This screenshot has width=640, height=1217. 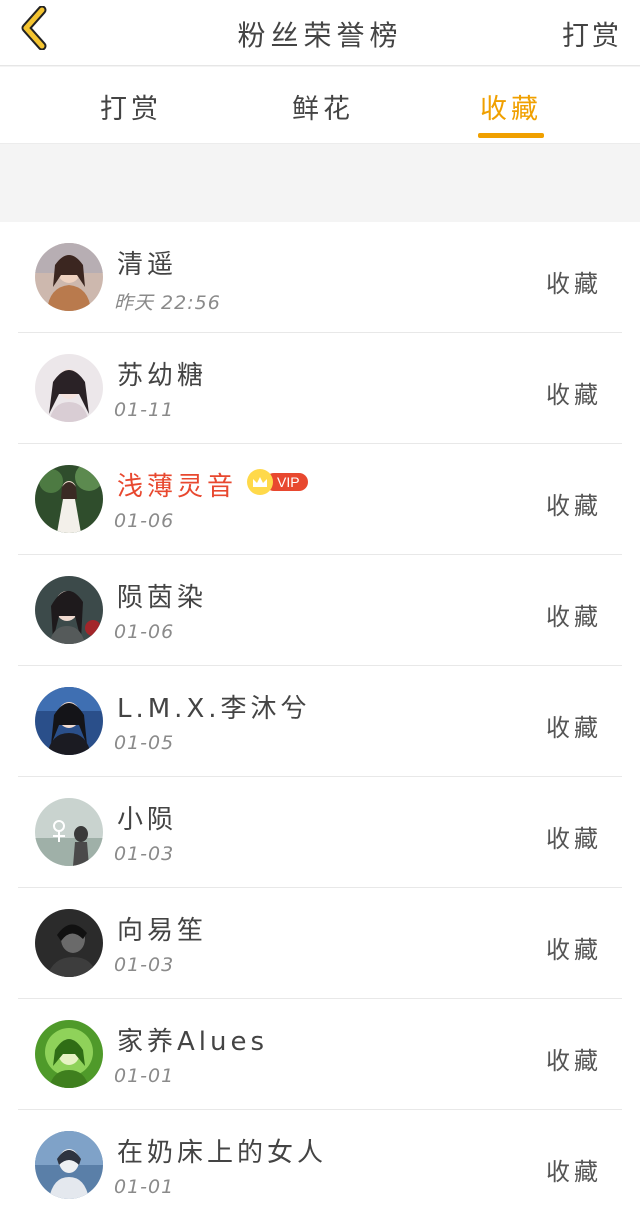 What do you see at coordinates (193, 1042) in the screenshot?
I see `user-name: 家养Alues` at bounding box center [193, 1042].